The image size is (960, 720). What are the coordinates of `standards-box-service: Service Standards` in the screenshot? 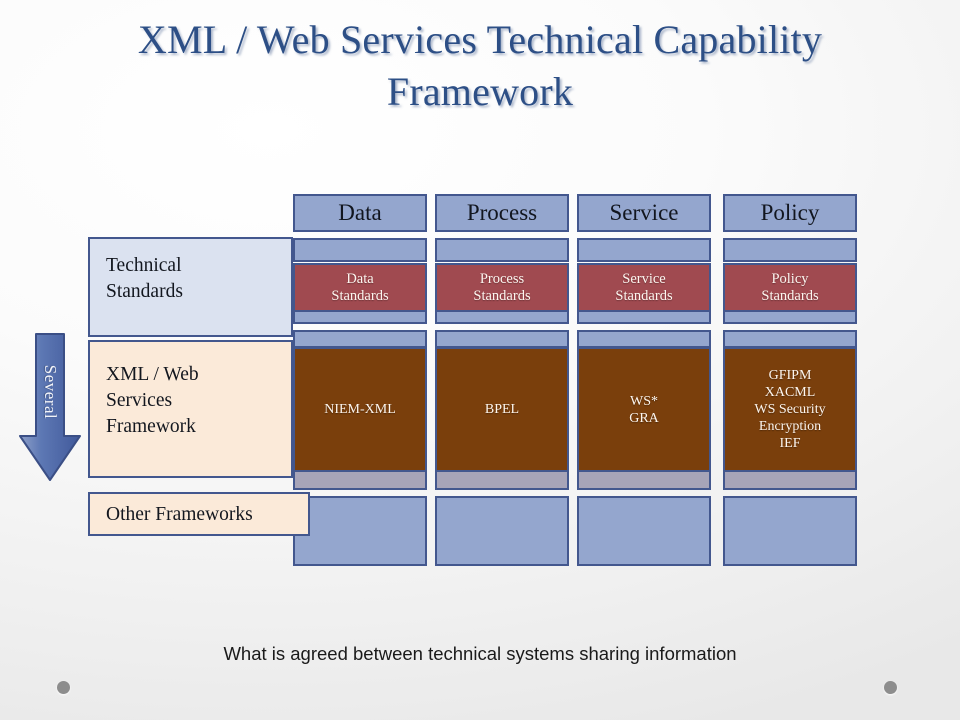 It's located at (644, 287).